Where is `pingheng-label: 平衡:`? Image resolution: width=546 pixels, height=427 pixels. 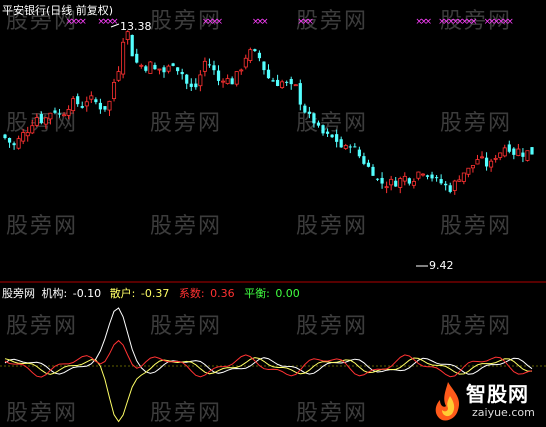 pingheng-label: 平衡: is located at coordinates (257, 293).